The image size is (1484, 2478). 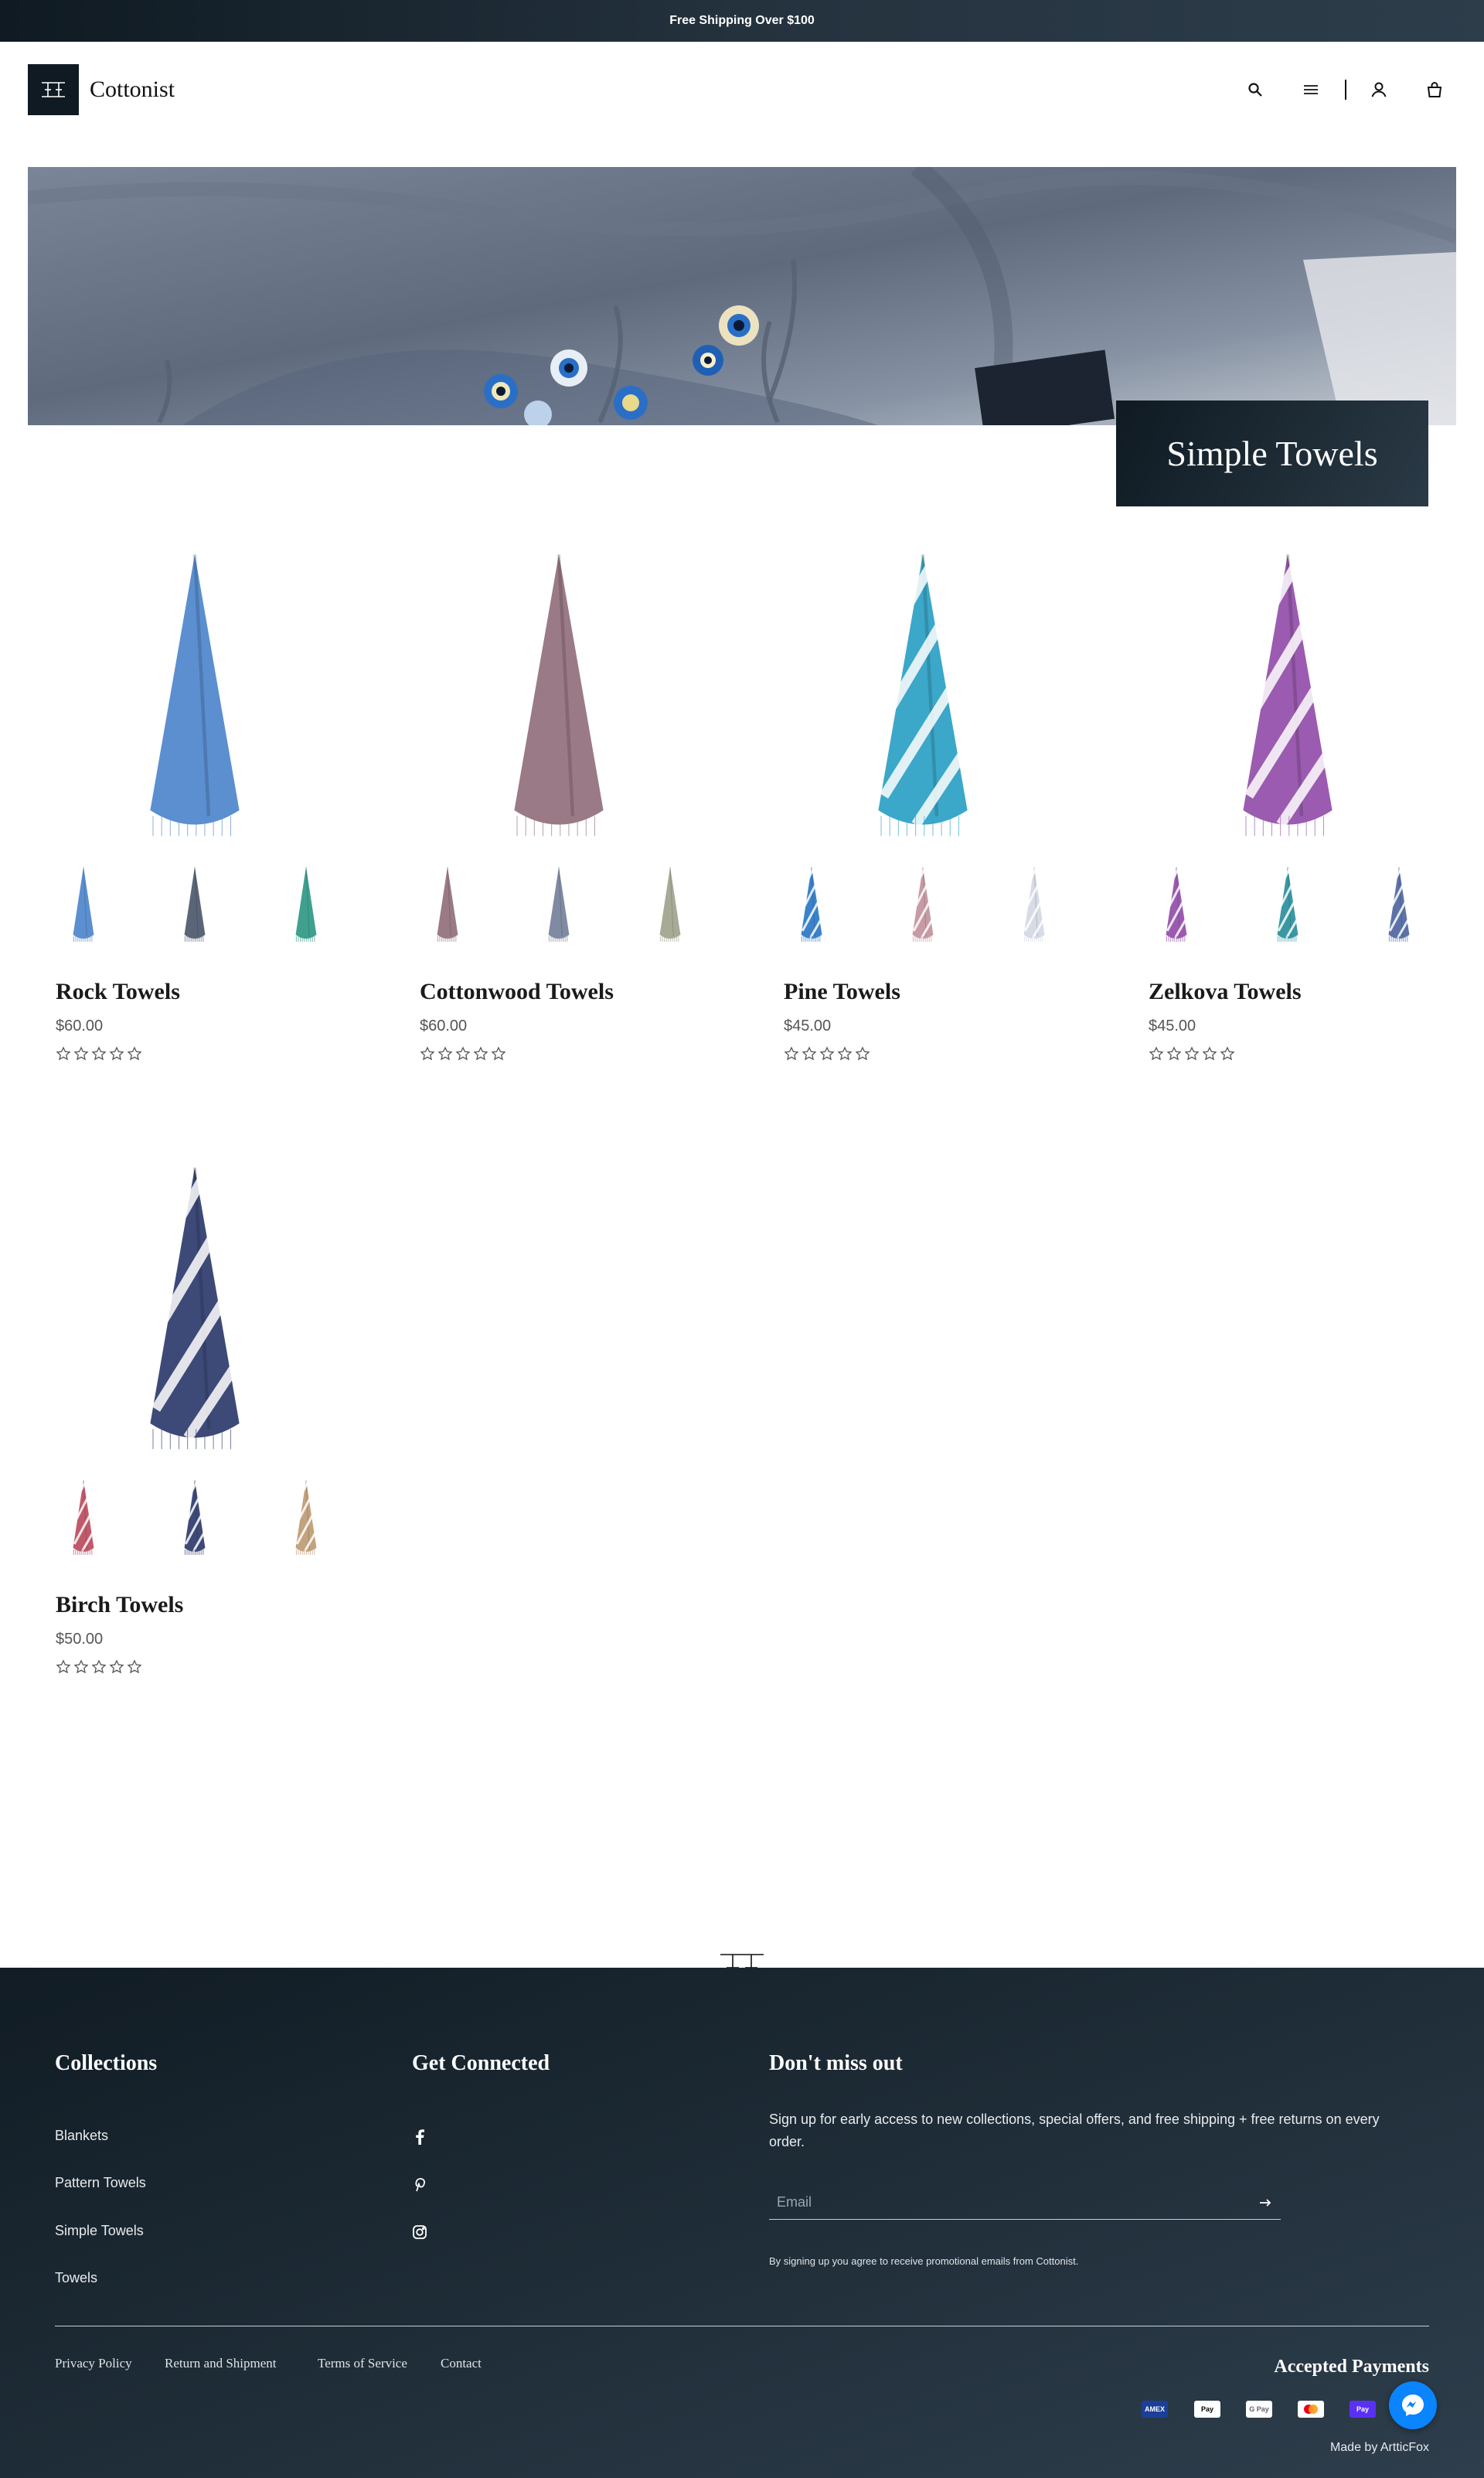 What do you see at coordinates (132, 89) in the screenshot?
I see `brand-name: Cottonist` at bounding box center [132, 89].